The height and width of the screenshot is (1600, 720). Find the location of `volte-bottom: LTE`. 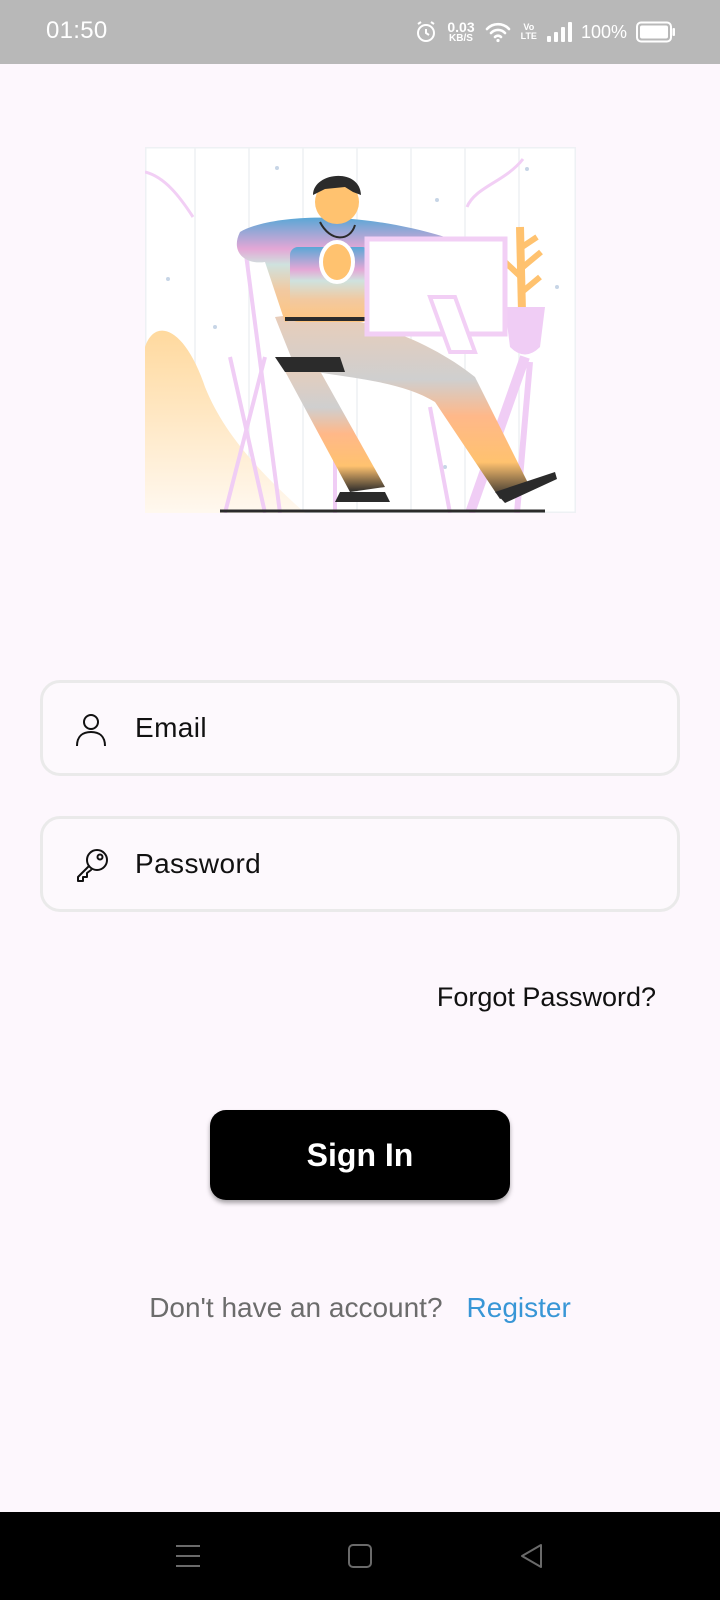

volte-bottom: LTE is located at coordinates (528, 36).